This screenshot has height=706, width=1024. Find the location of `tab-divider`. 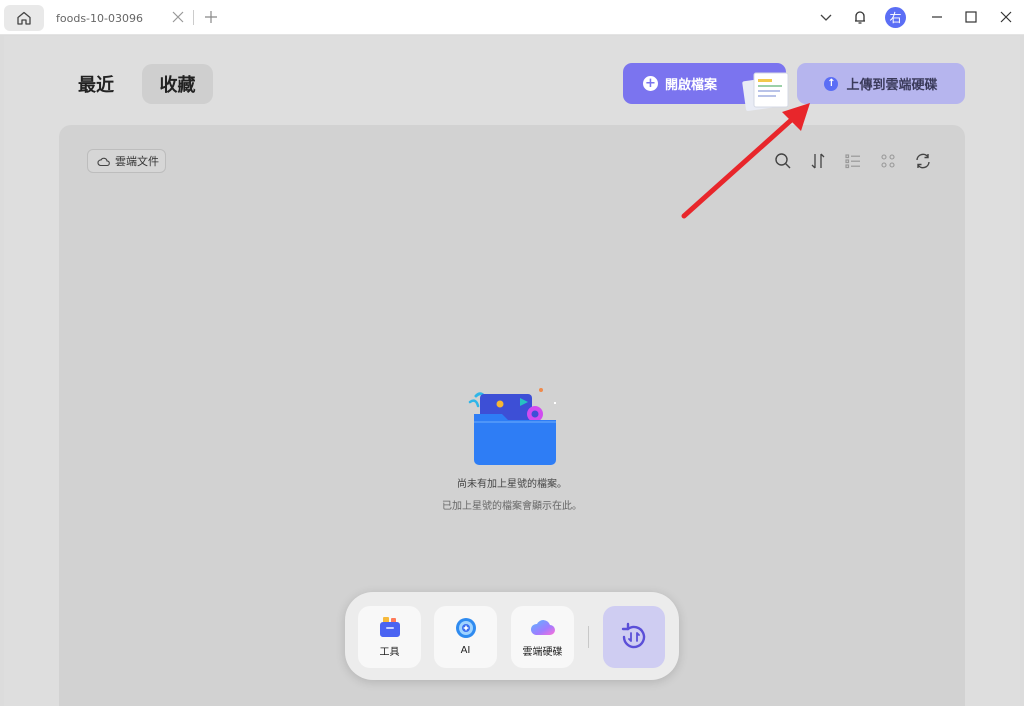

tab-divider is located at coordinates (193, 17).